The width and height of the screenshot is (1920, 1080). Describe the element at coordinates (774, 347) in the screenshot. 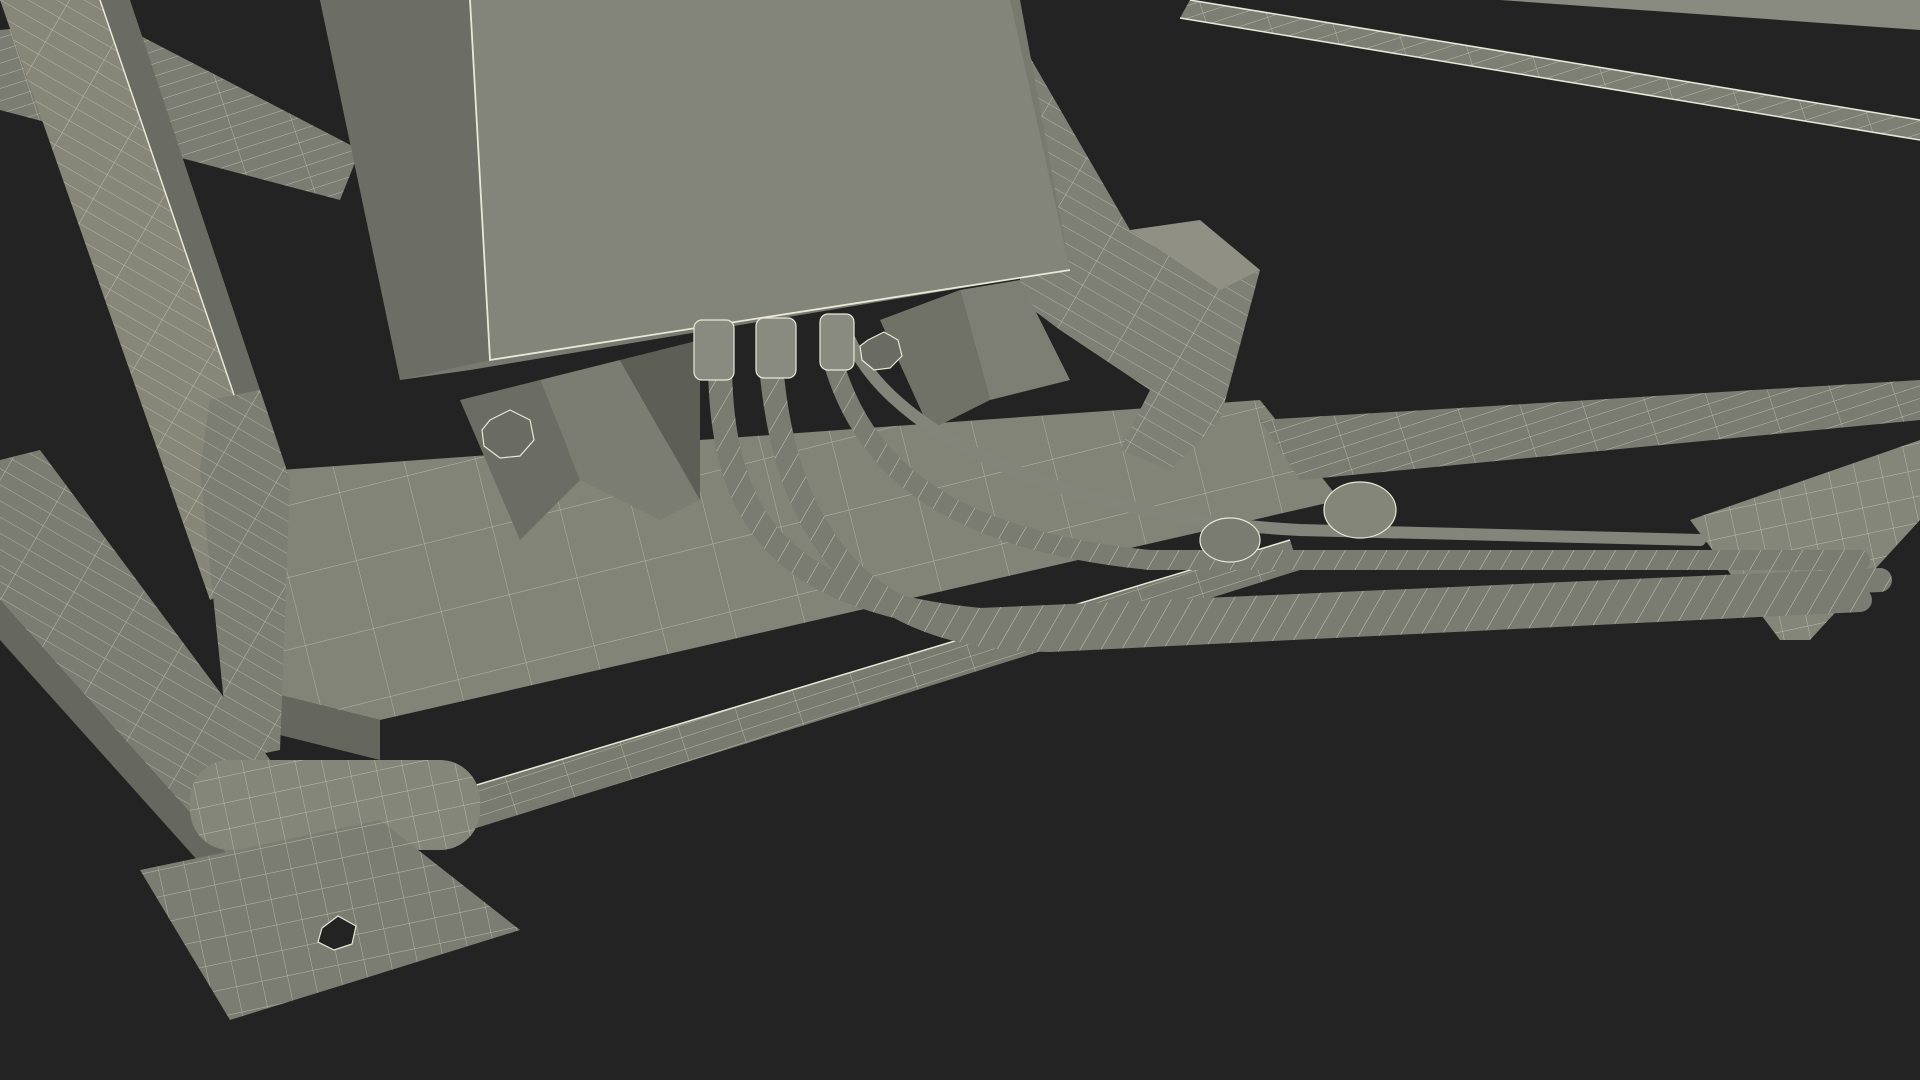

I see `cable-connectors` at that location.